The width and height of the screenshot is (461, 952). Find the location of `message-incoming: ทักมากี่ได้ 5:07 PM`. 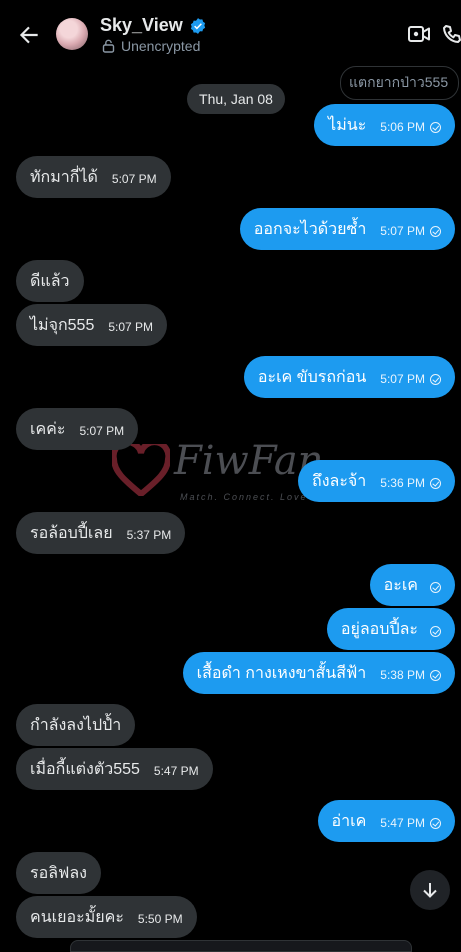

message-incoming: ทักมากี่ได้ 5:07 PM is located at coordinates (93, 177).